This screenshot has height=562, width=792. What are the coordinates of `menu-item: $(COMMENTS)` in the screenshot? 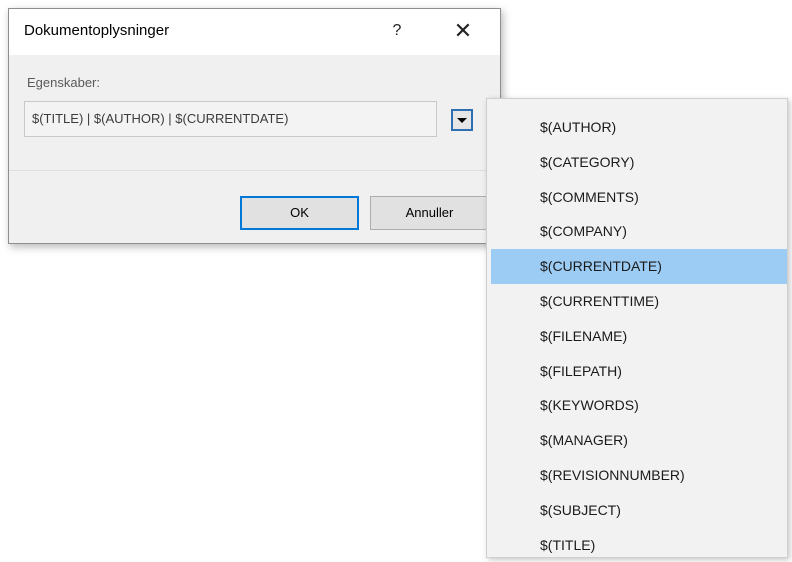 It's located at (637, 197).